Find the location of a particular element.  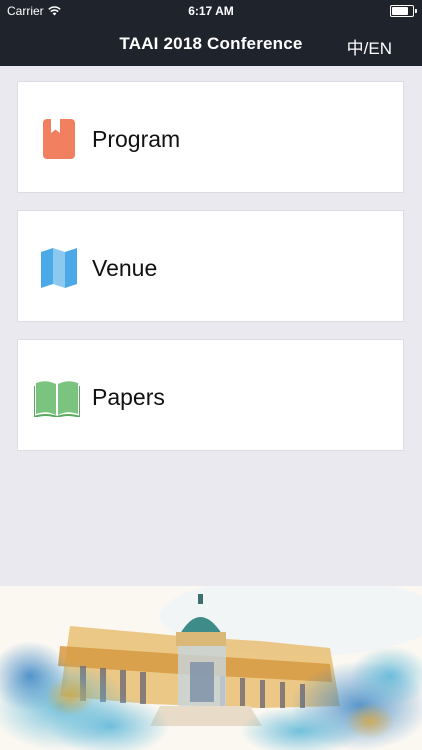

status-bar: Carrier 6:17 AM is located at coordinates (211, 11).